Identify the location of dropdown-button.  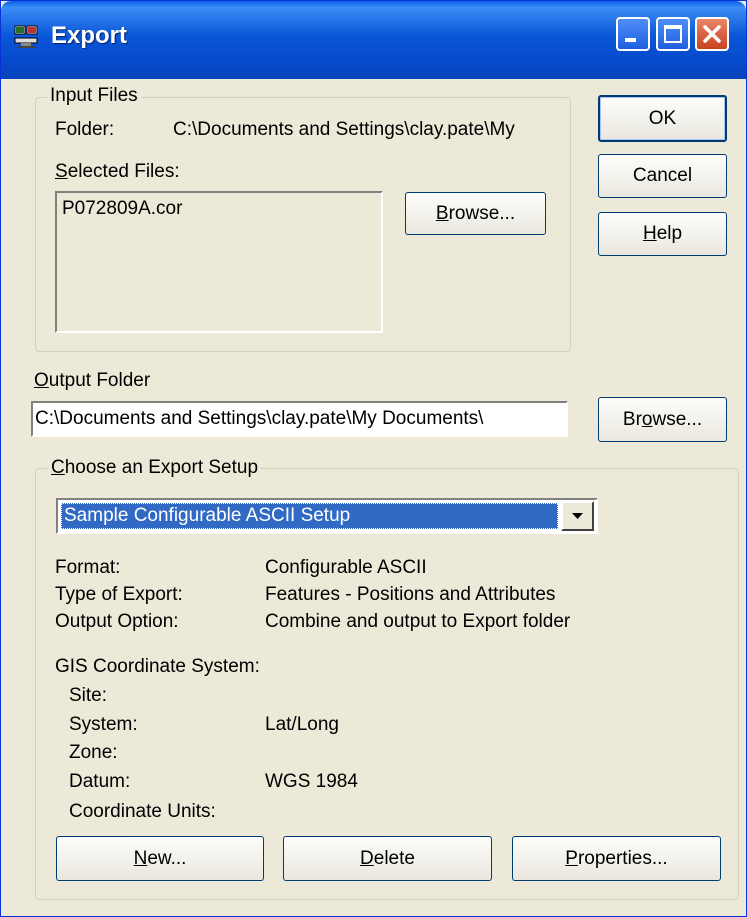
(577, 516).